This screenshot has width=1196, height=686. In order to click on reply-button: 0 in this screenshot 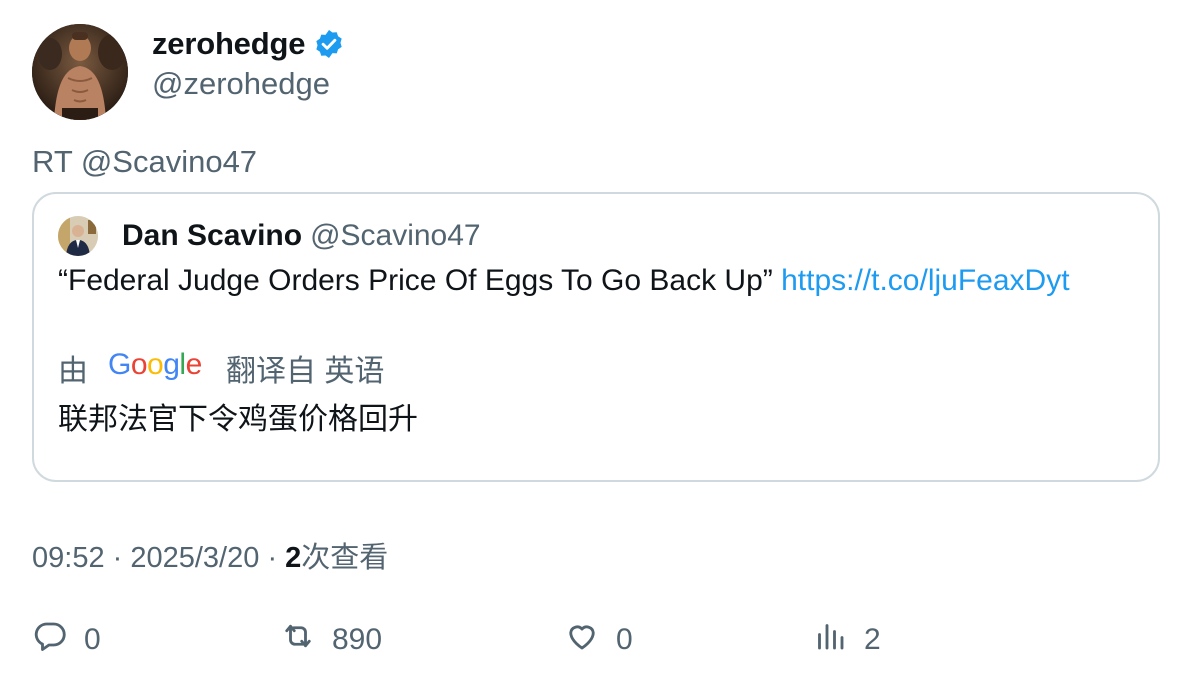, I will do `click(66, 640)`.